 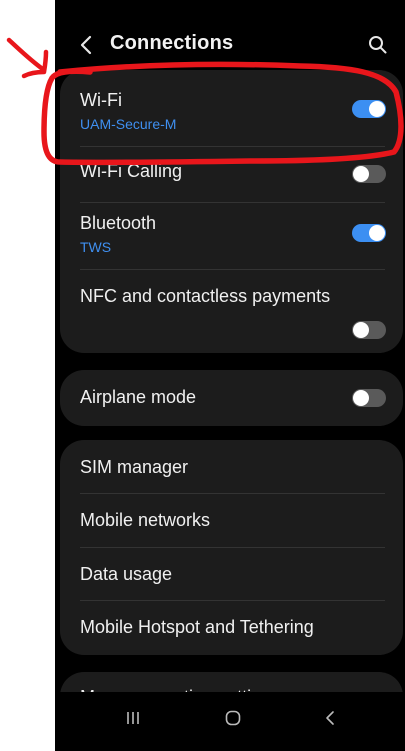 I want to click on sim-manager-label: SIM manager, so click(x=134, y=467).